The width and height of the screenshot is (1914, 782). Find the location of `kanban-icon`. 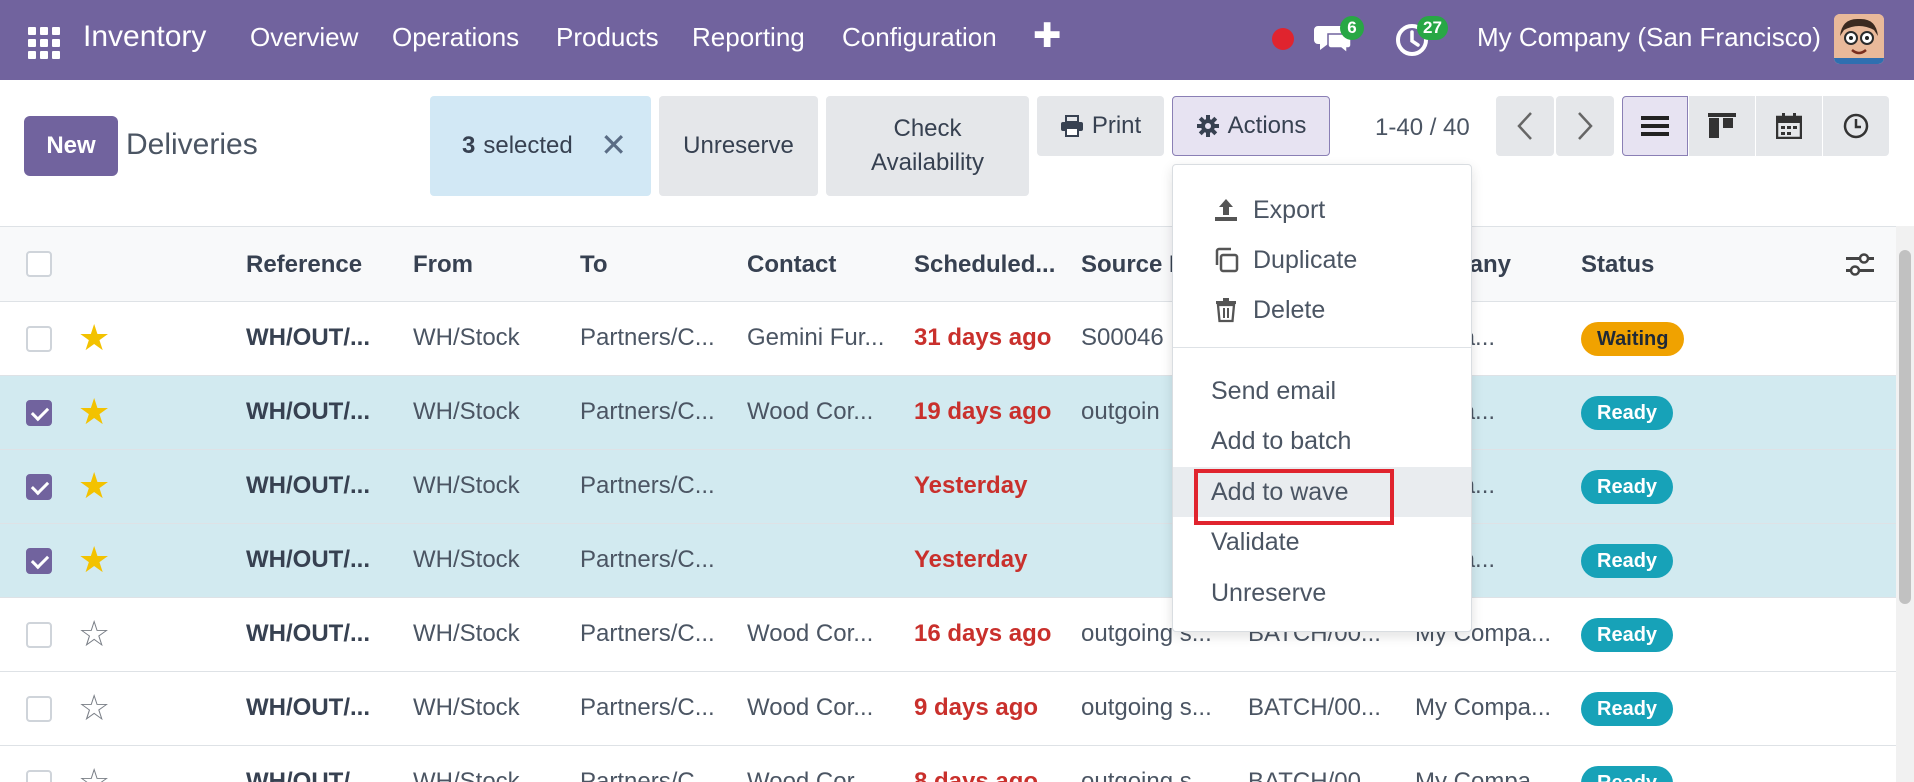

kanban-icon is located at coordinates (1722, 125).